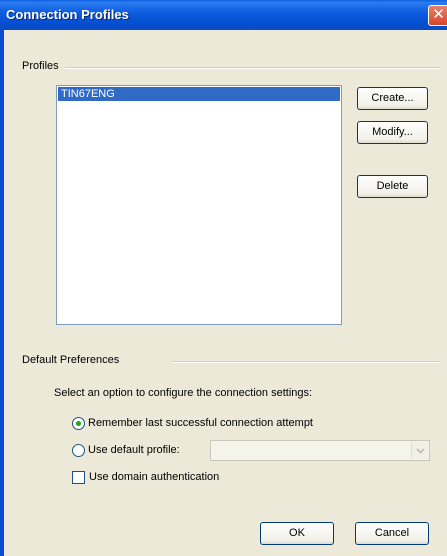  Describe the element at coordinates (320, 450) in the screenshot. I see `default-profile-select` at that location.